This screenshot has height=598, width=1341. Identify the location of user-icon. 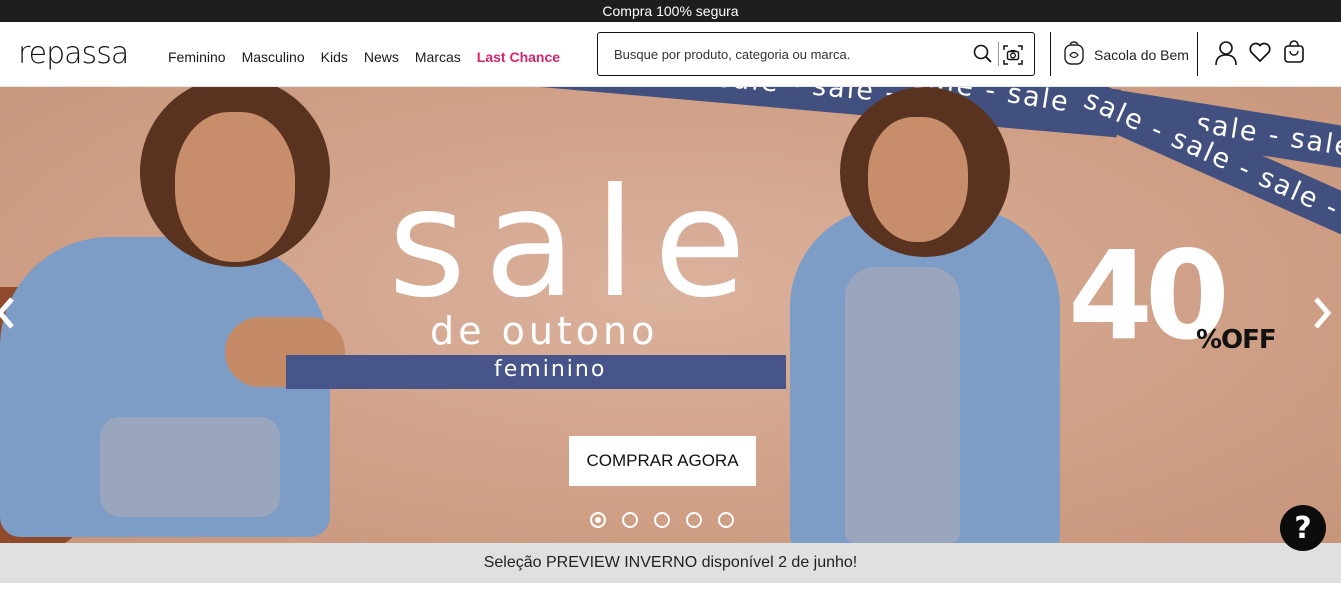
(1226, 55).